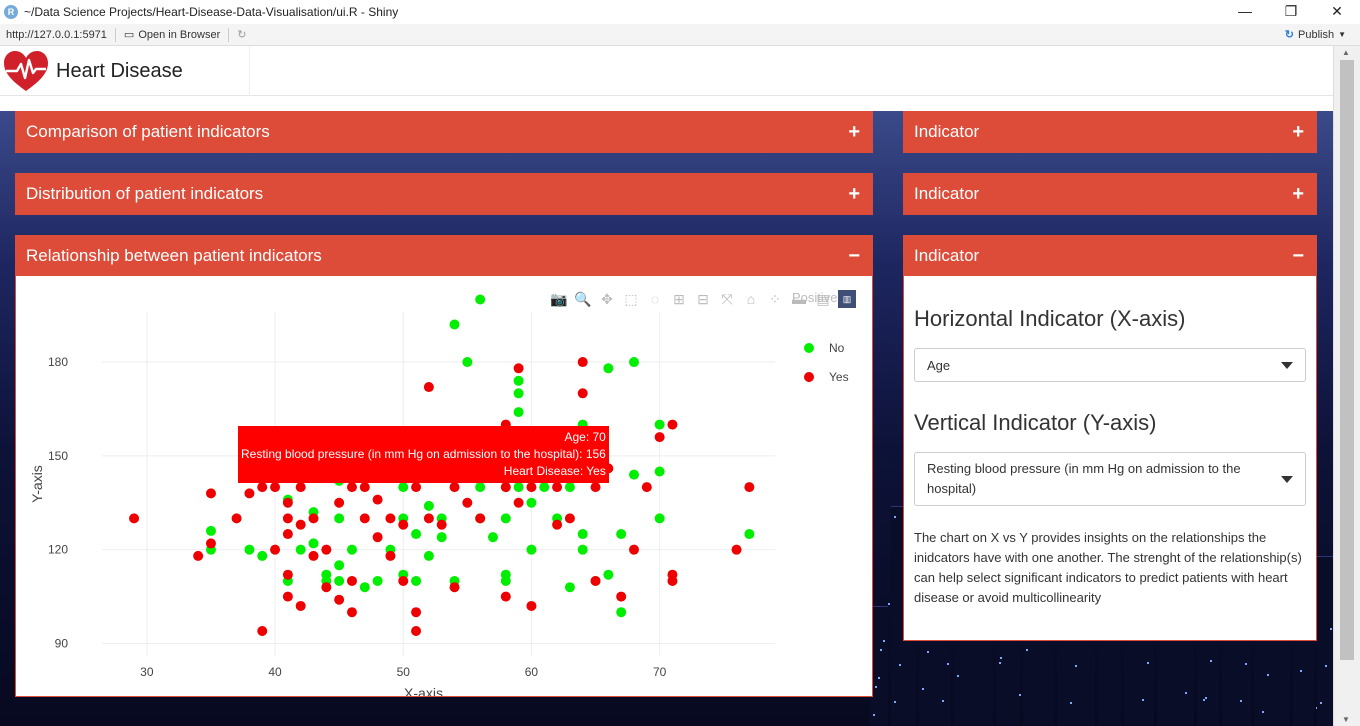  Describe the element at coordinates (799, 299) in the screenshot. I see `hover-closest-icon: ▬` at that location.